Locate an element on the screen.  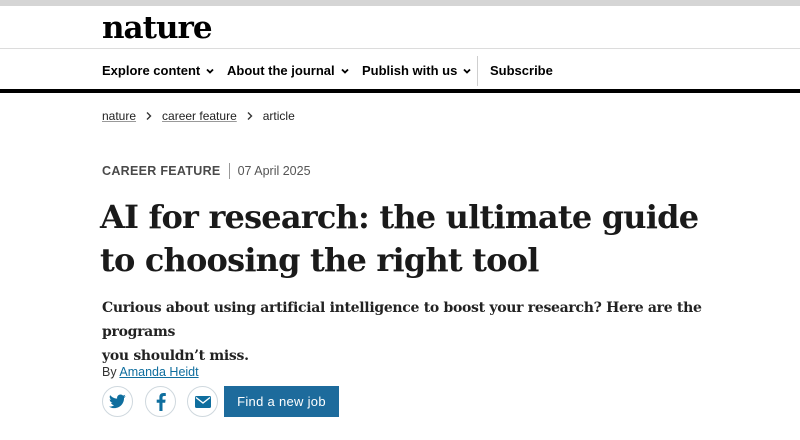
site-header: nature is located at coordinates (400, 27).